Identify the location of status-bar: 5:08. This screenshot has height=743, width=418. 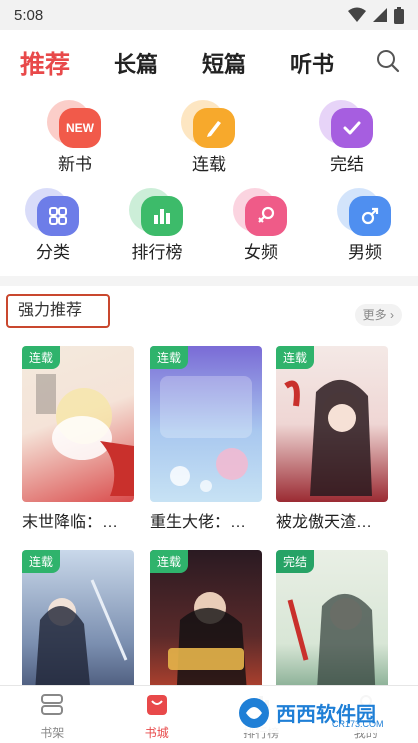
(209, 15).